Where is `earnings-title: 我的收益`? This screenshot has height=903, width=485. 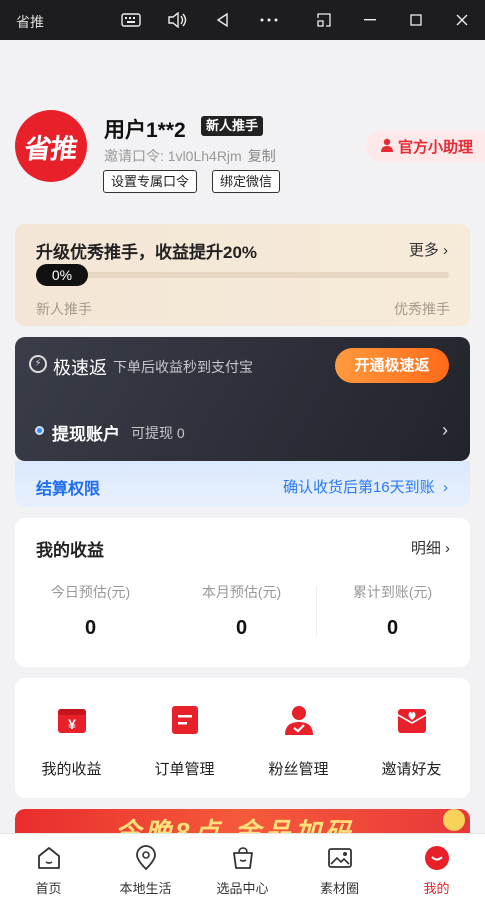 earnings-title: 我的收益 is located at coordinates (70, 550).